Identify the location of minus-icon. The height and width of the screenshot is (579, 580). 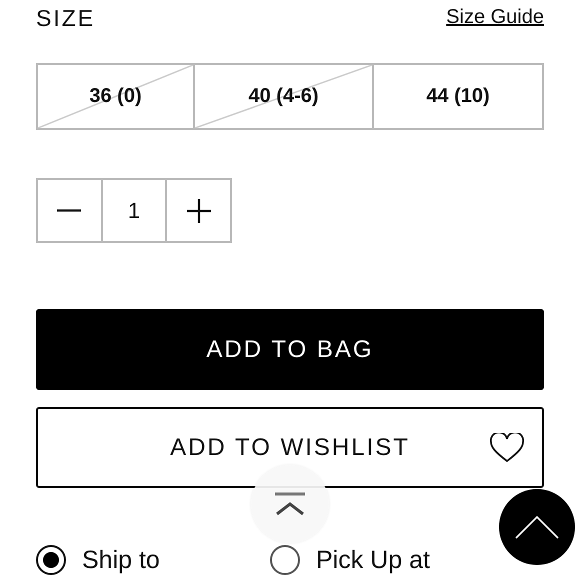
(69, 210).